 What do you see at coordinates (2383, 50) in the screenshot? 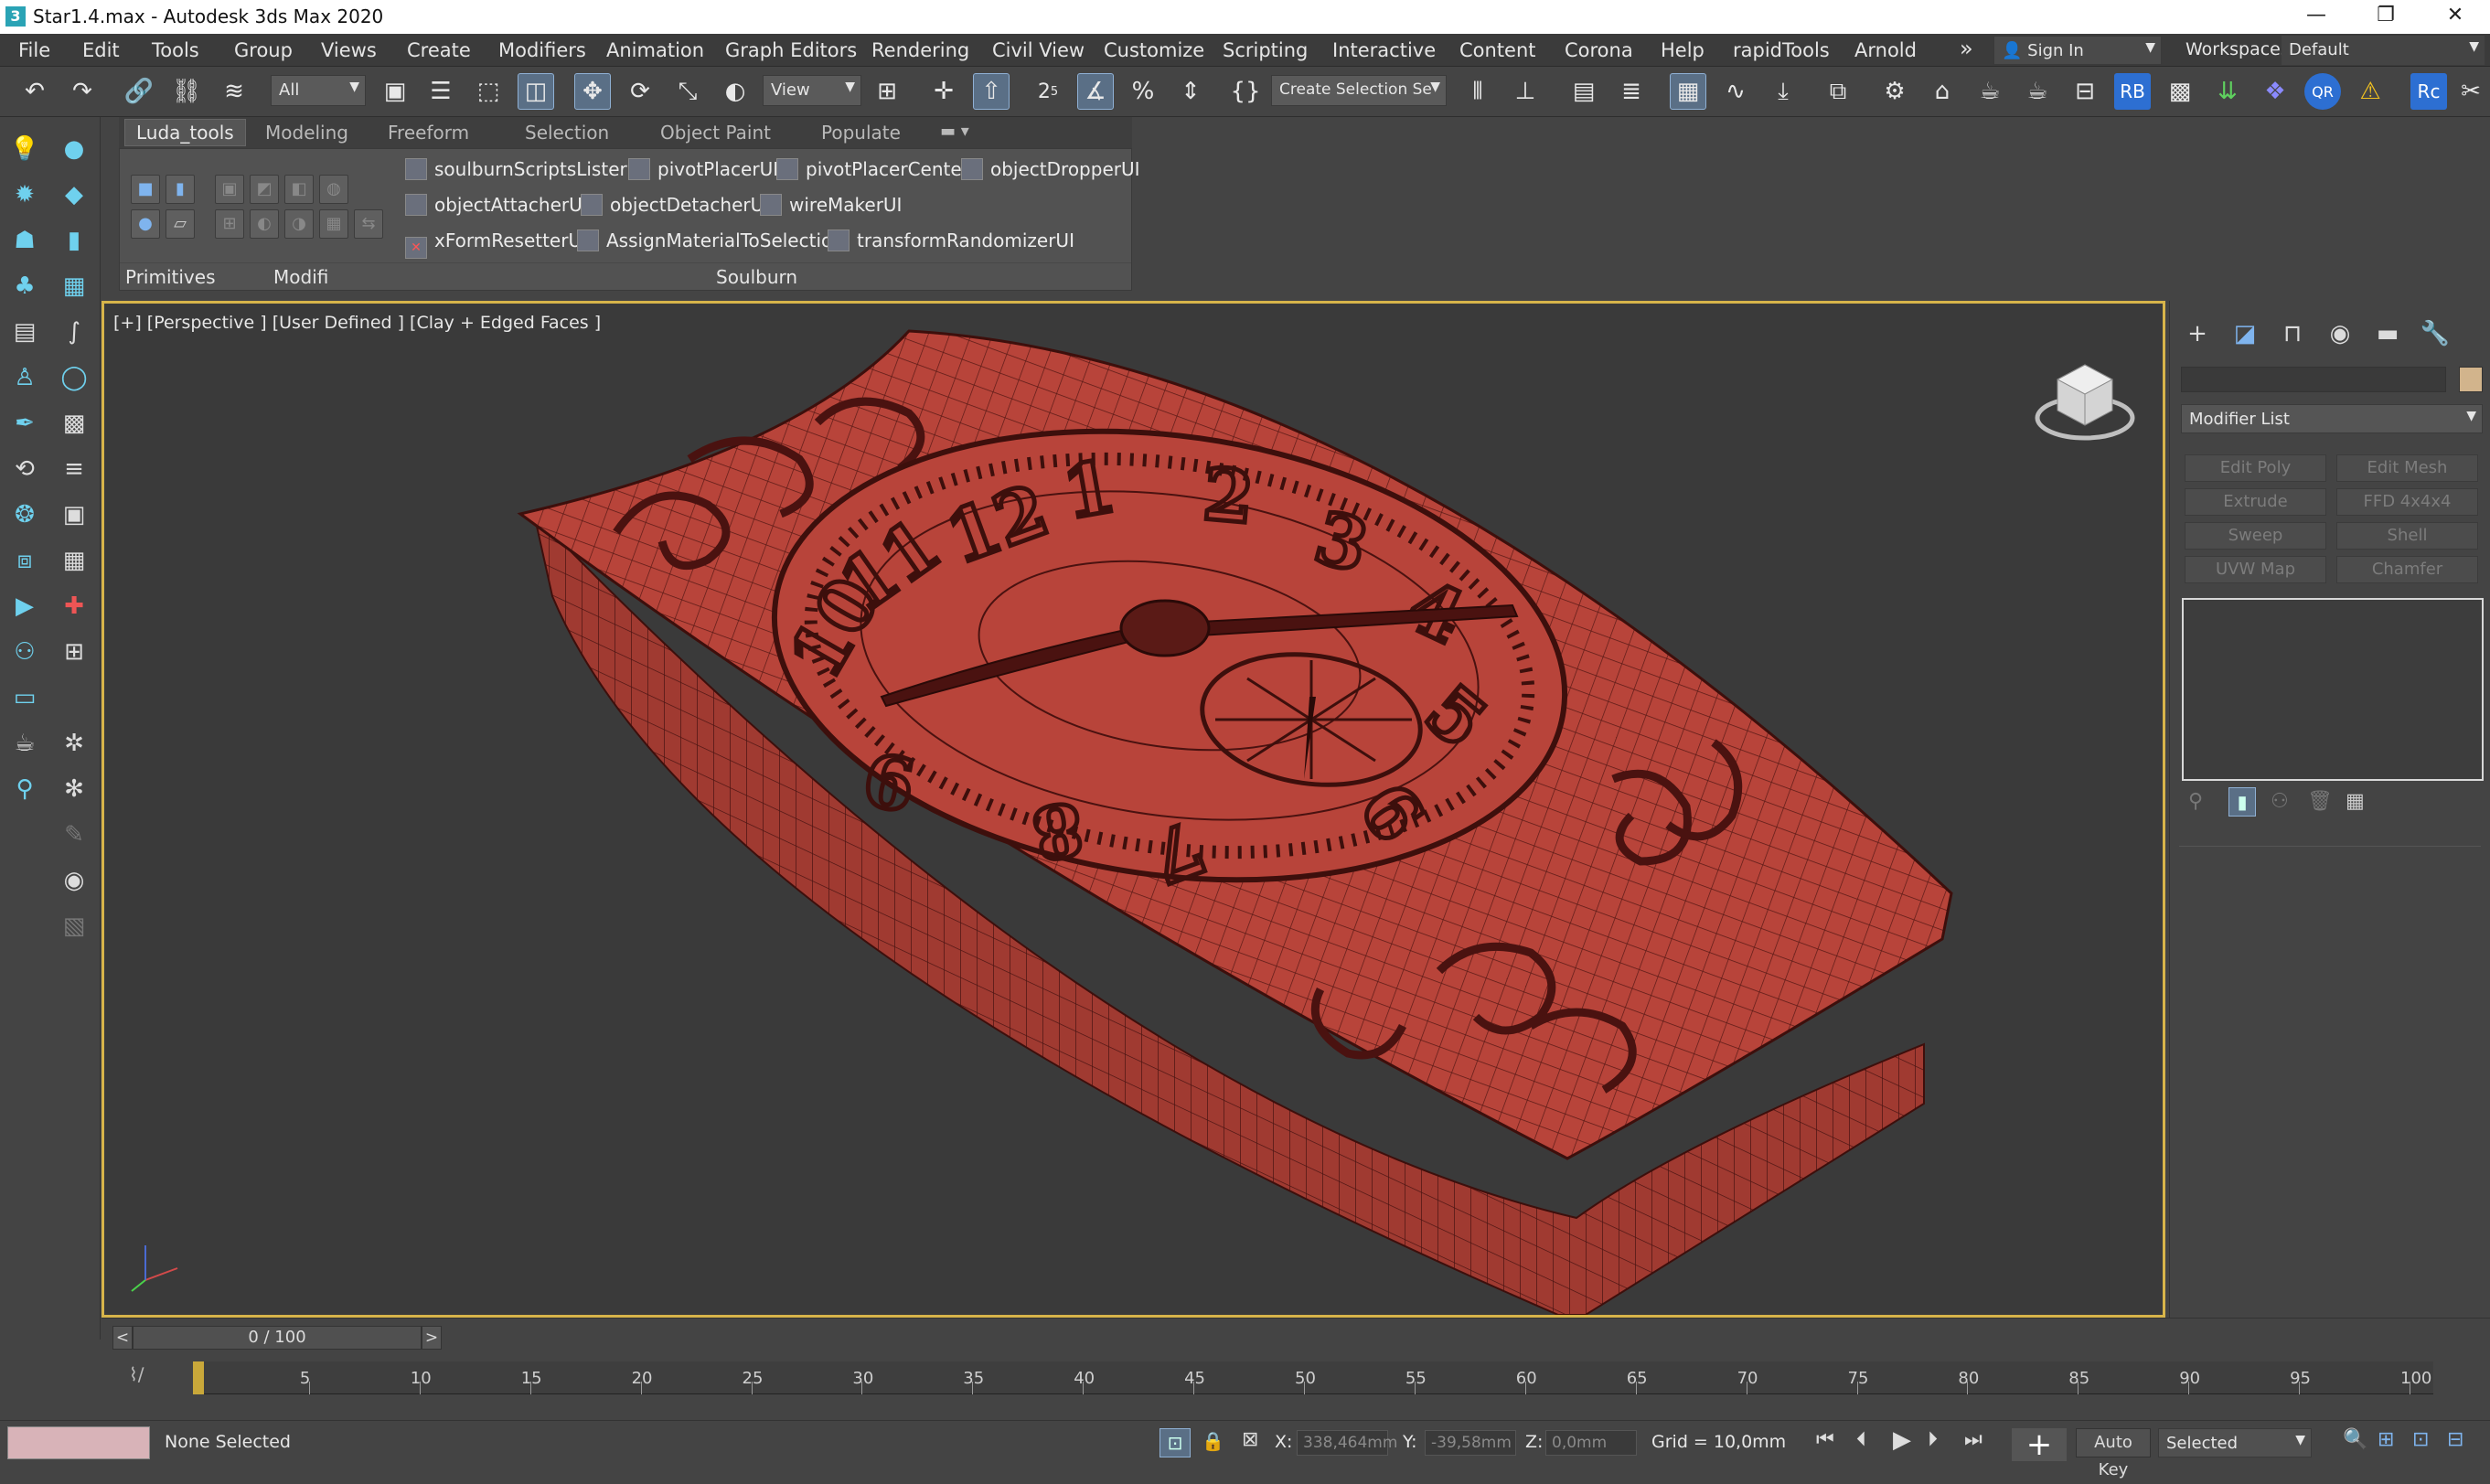
I see `workspaces-dropdown: Default ▼` at bounding box center [2383, 50].